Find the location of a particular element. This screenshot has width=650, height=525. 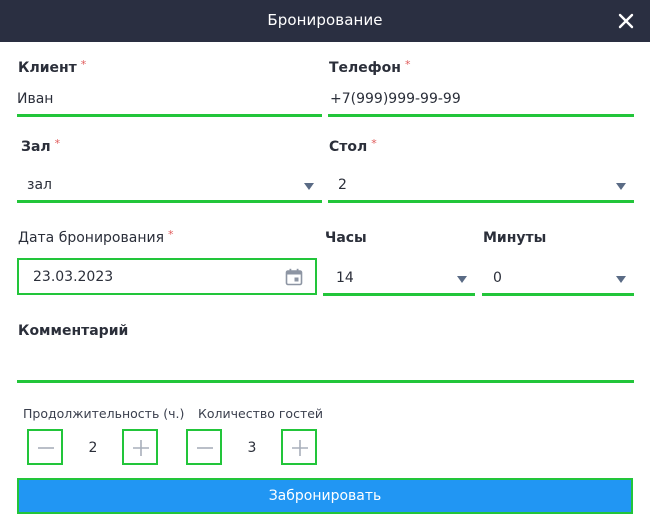

guests-label: Количество гостей is located at coordinates (261, 413).